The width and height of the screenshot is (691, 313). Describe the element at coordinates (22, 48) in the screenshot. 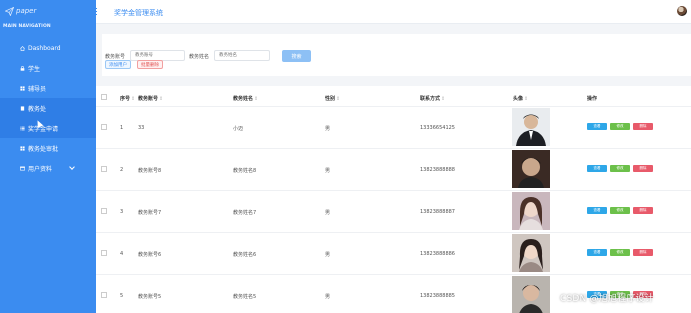

I see `home-icon` at that location.